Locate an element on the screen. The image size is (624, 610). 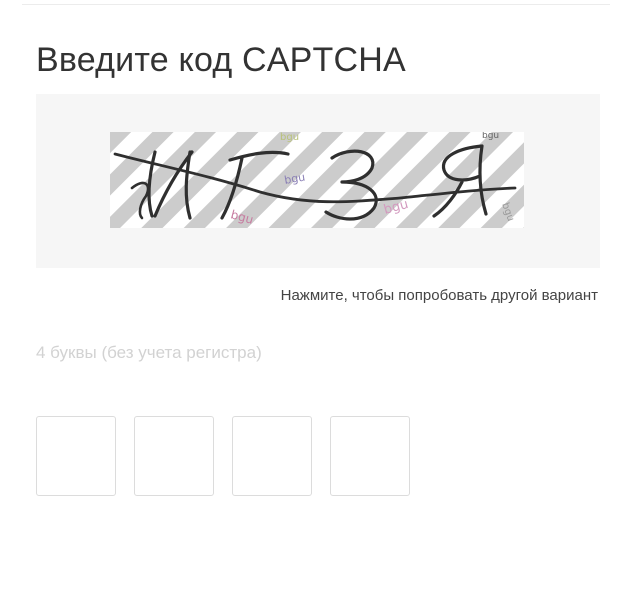
captcha-hint: 4 буквы (без учета регистра) is located at coordinates (149, 352).